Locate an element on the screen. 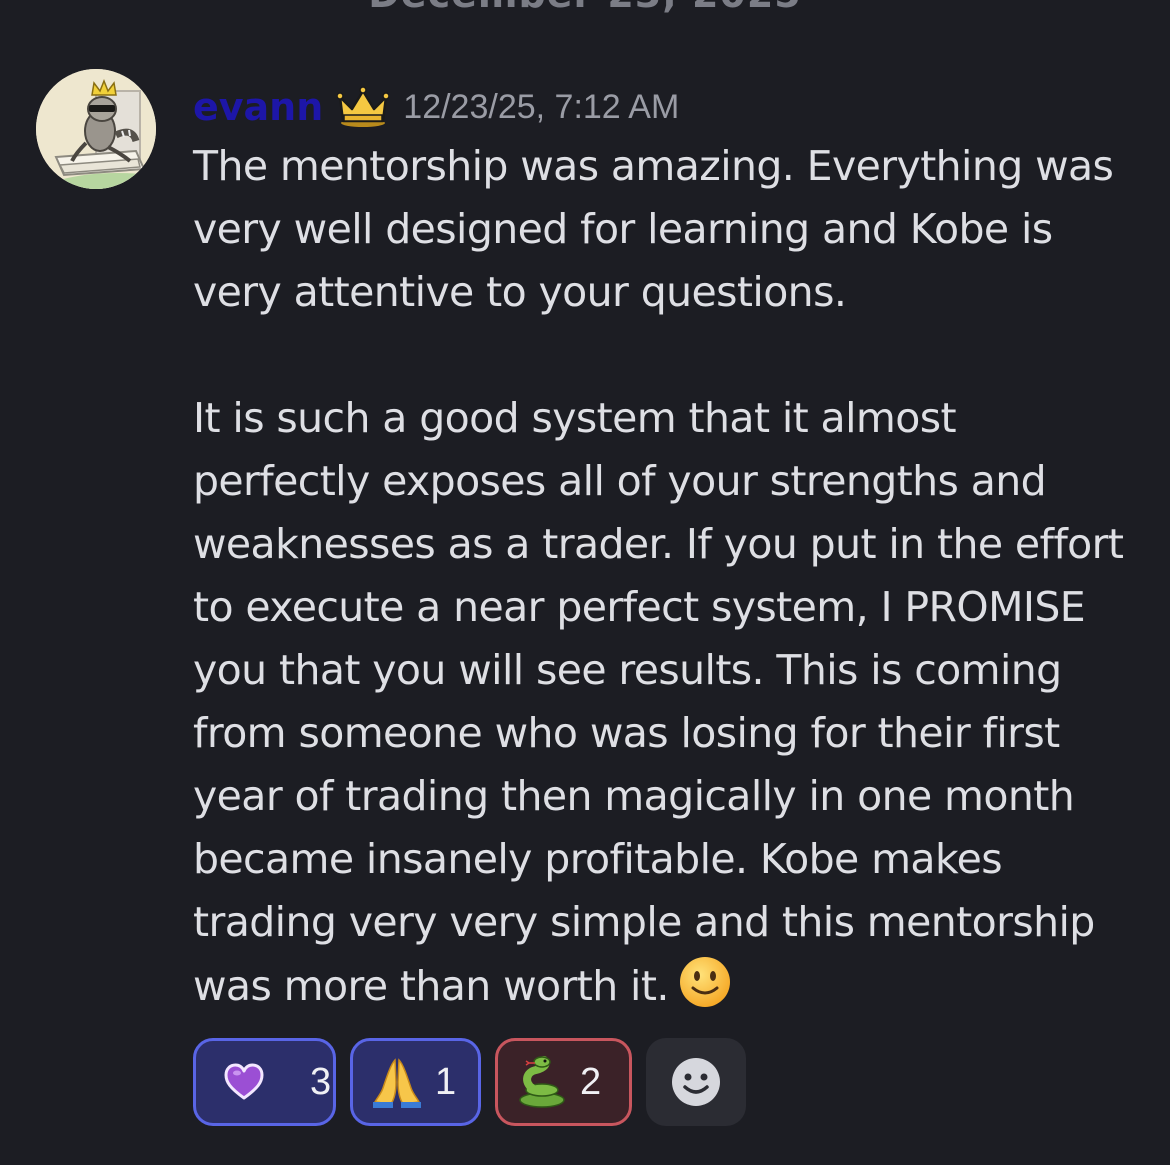 This screenshot has width=1170, height=1165. username: evann is located at coordinates (258, 107).